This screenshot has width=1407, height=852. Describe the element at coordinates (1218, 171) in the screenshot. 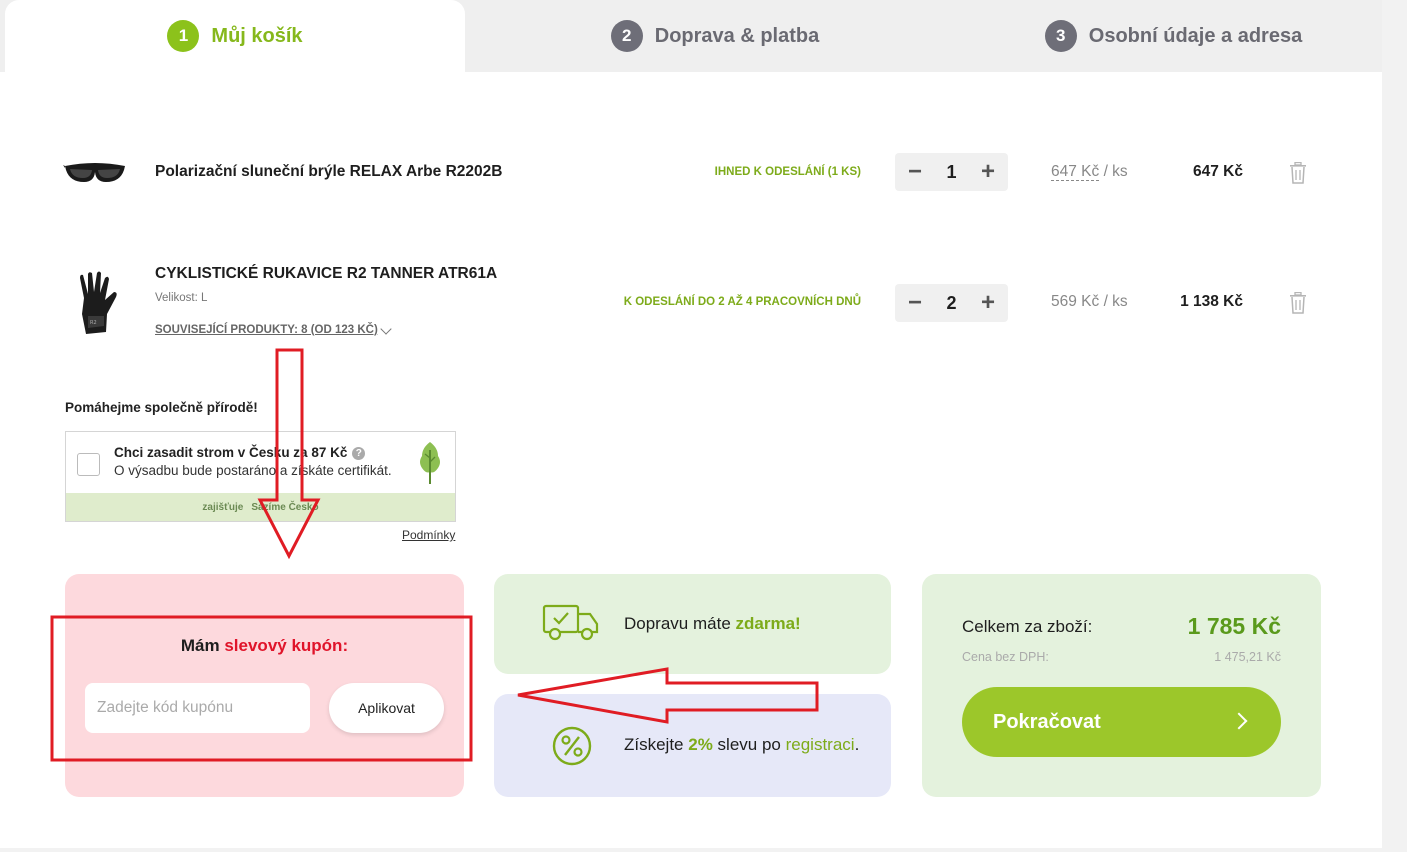

I see `line-total: 647 Kč` at that location.